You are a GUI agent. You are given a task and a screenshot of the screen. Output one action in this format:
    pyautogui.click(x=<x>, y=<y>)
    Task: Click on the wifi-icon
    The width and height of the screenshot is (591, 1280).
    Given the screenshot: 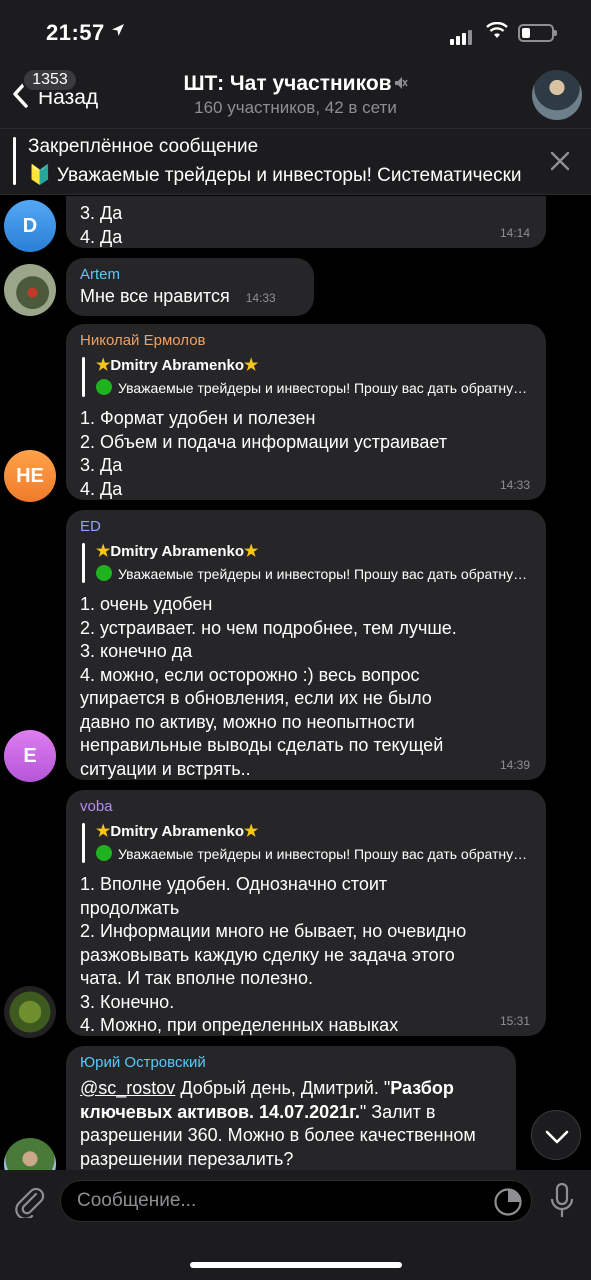 What is the action you would take?
    pyautogui.click(x=497, y=33)
    